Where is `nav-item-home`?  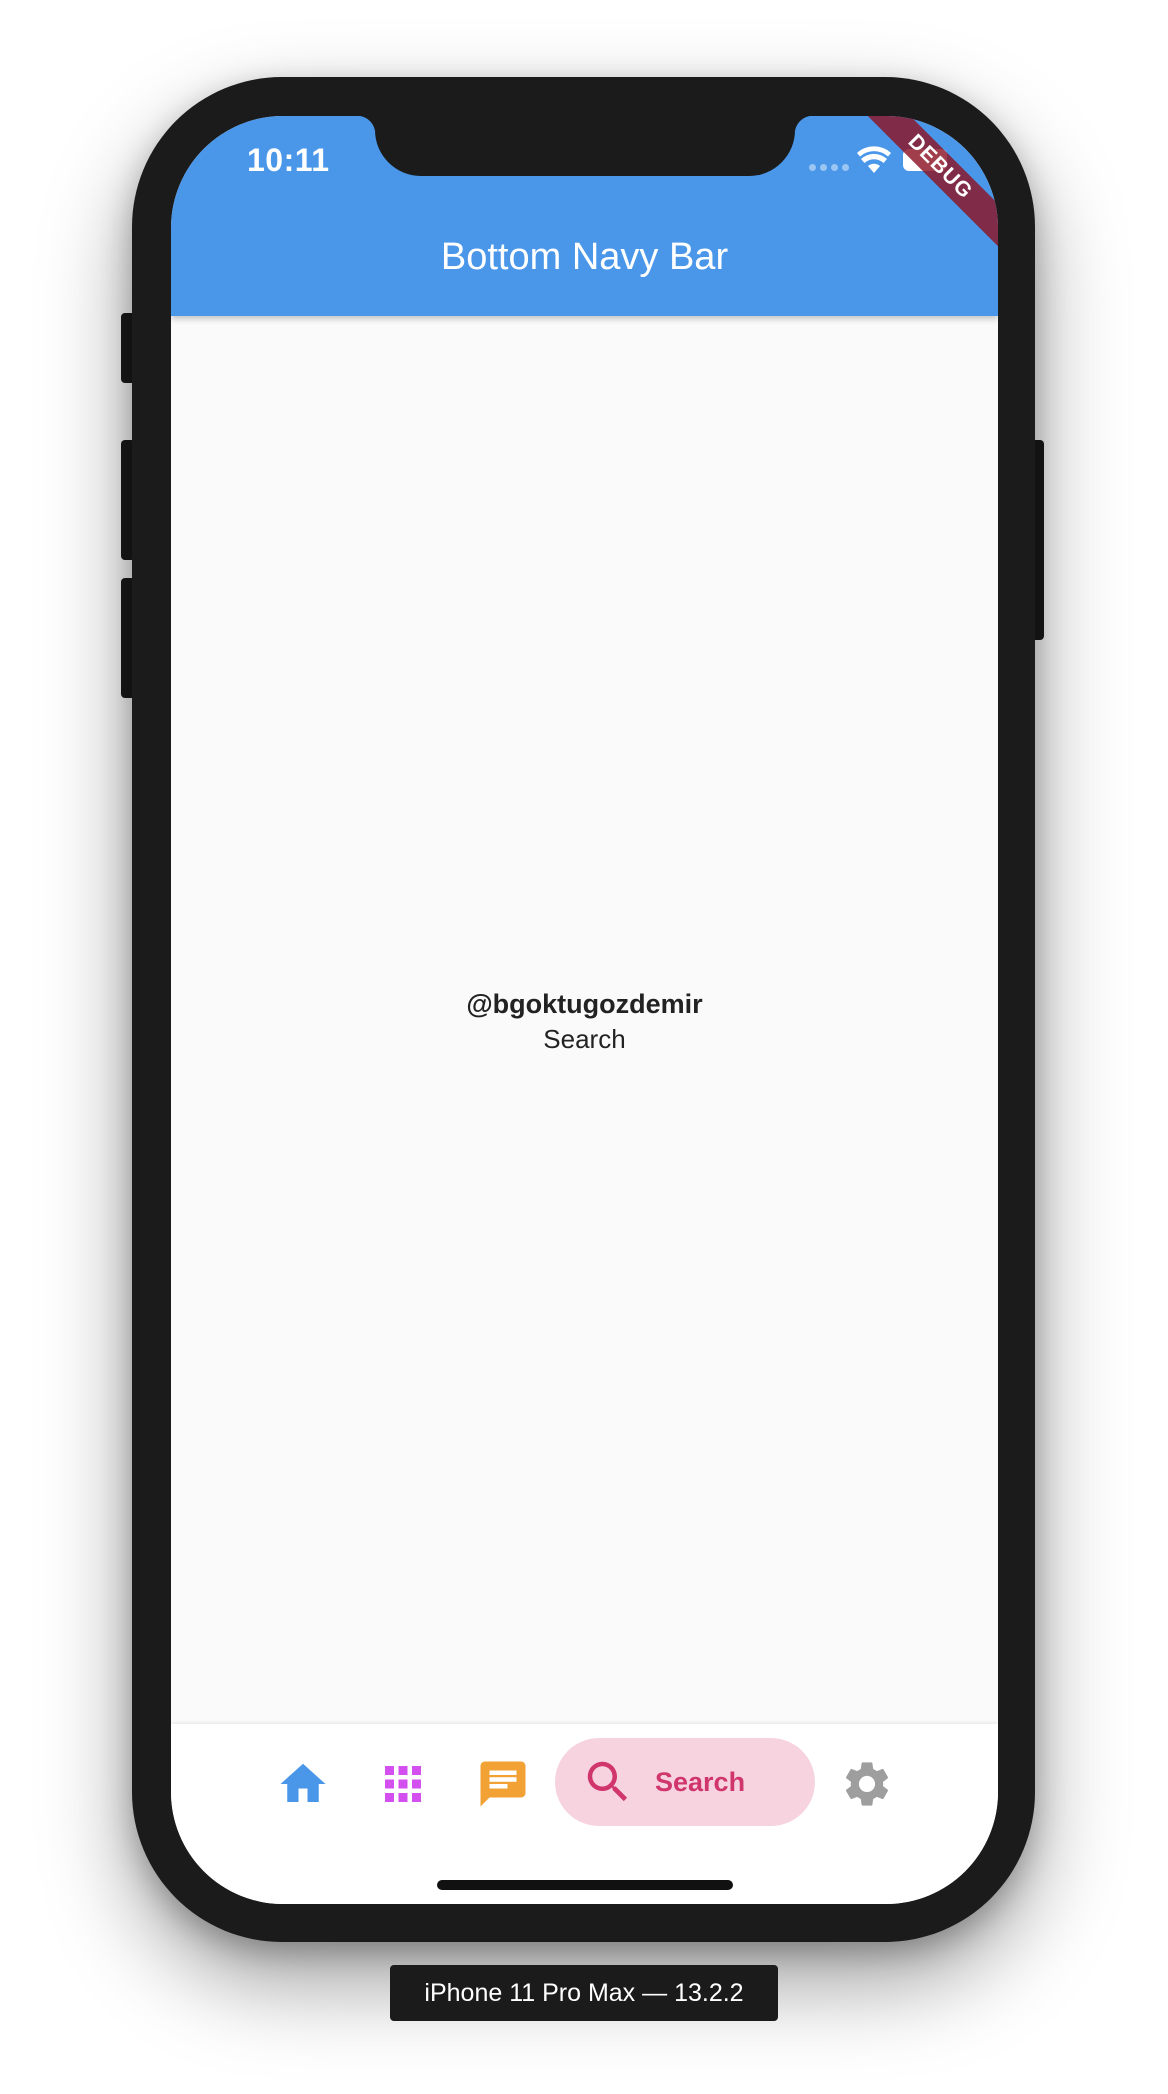 nav-item-home is located at coordinates (303, 1784).